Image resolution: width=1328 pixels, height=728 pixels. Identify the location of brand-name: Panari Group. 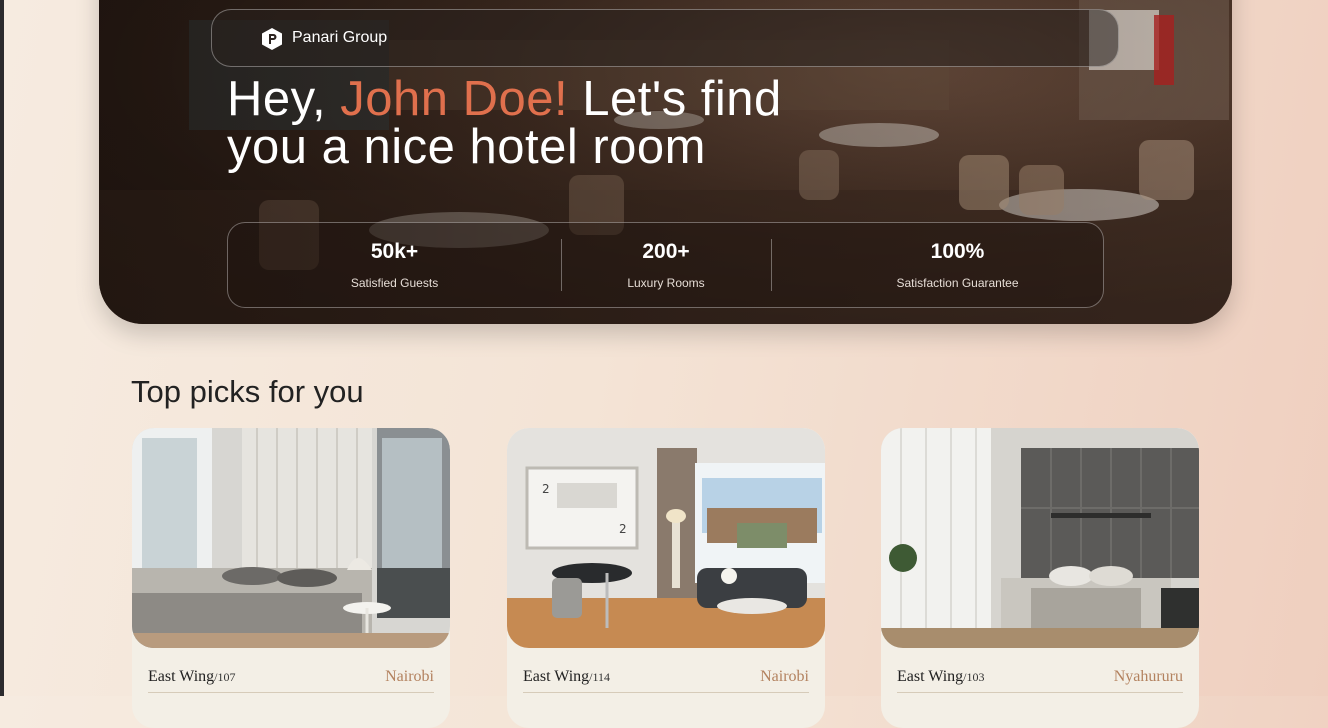
(339, 38).